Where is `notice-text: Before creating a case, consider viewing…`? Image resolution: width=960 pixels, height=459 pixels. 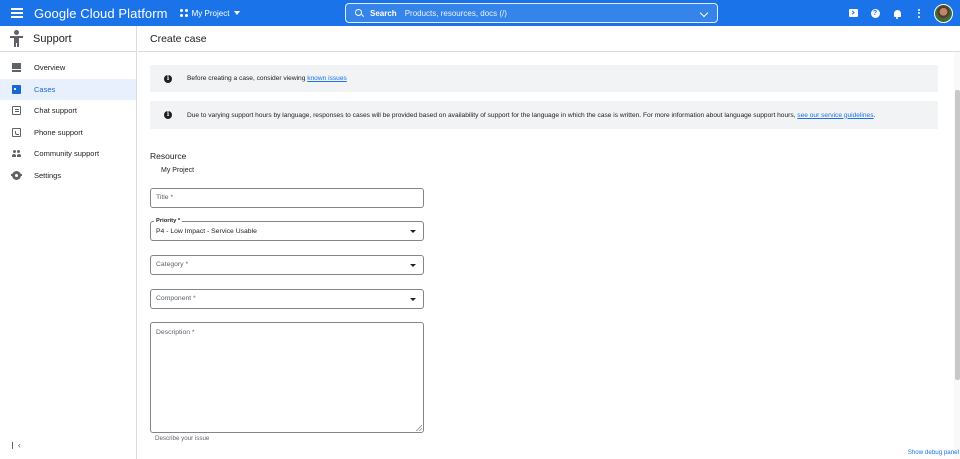
notice-text: Before creating a case, consider viewing… is located at coordinates (267, 78).